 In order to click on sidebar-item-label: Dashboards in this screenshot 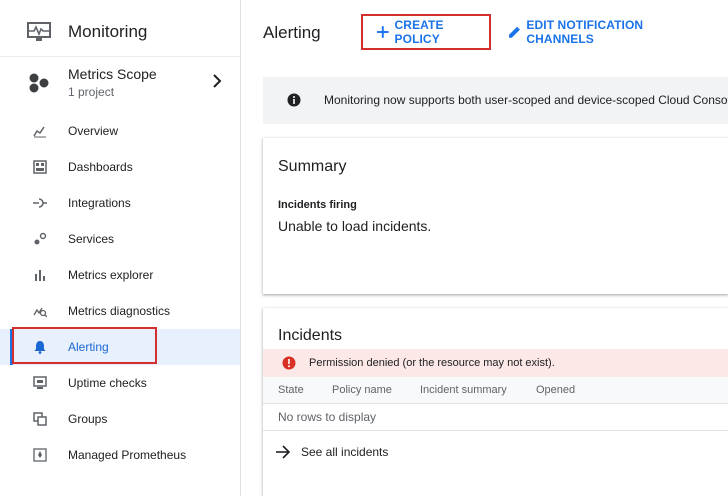, I will do `click(100, 167)`.